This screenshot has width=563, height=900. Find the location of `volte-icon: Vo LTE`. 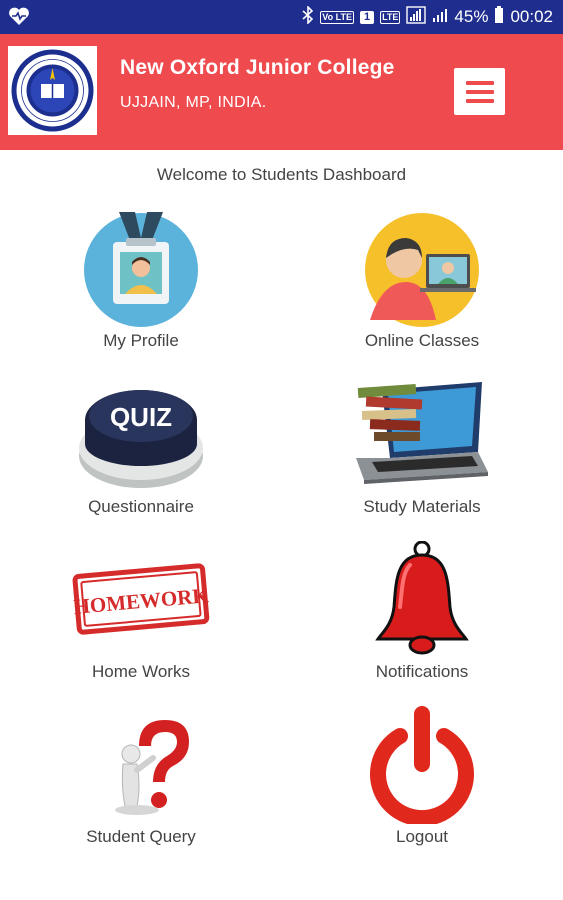

volte-icon: Vo LTE is located at coordinates (337, 17).